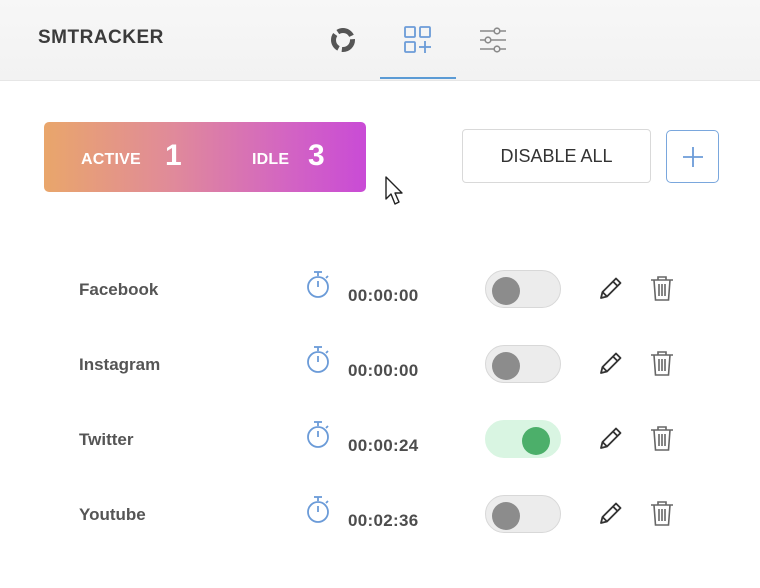 The image size is (760, 588). I want to click on active-count: 1, so click(173, 155).